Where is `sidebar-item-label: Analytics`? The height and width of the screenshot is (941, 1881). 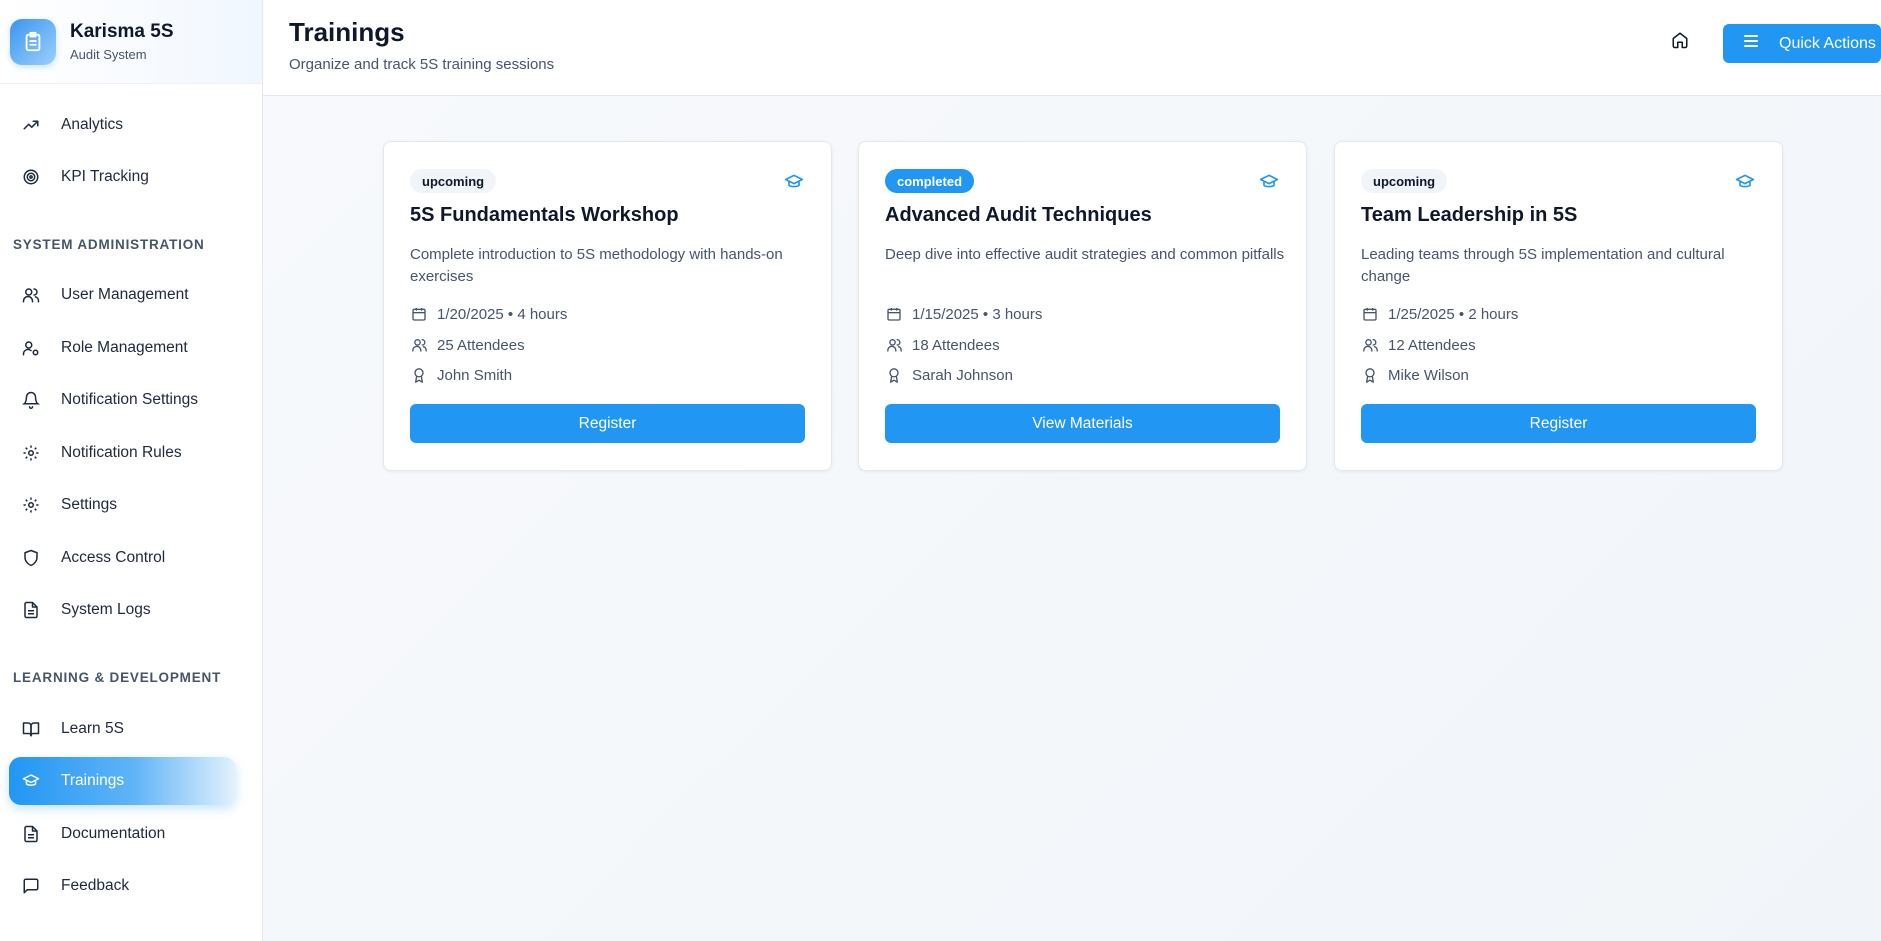 sidebar-item-label: Analytics is located at coordinates (92, 124).